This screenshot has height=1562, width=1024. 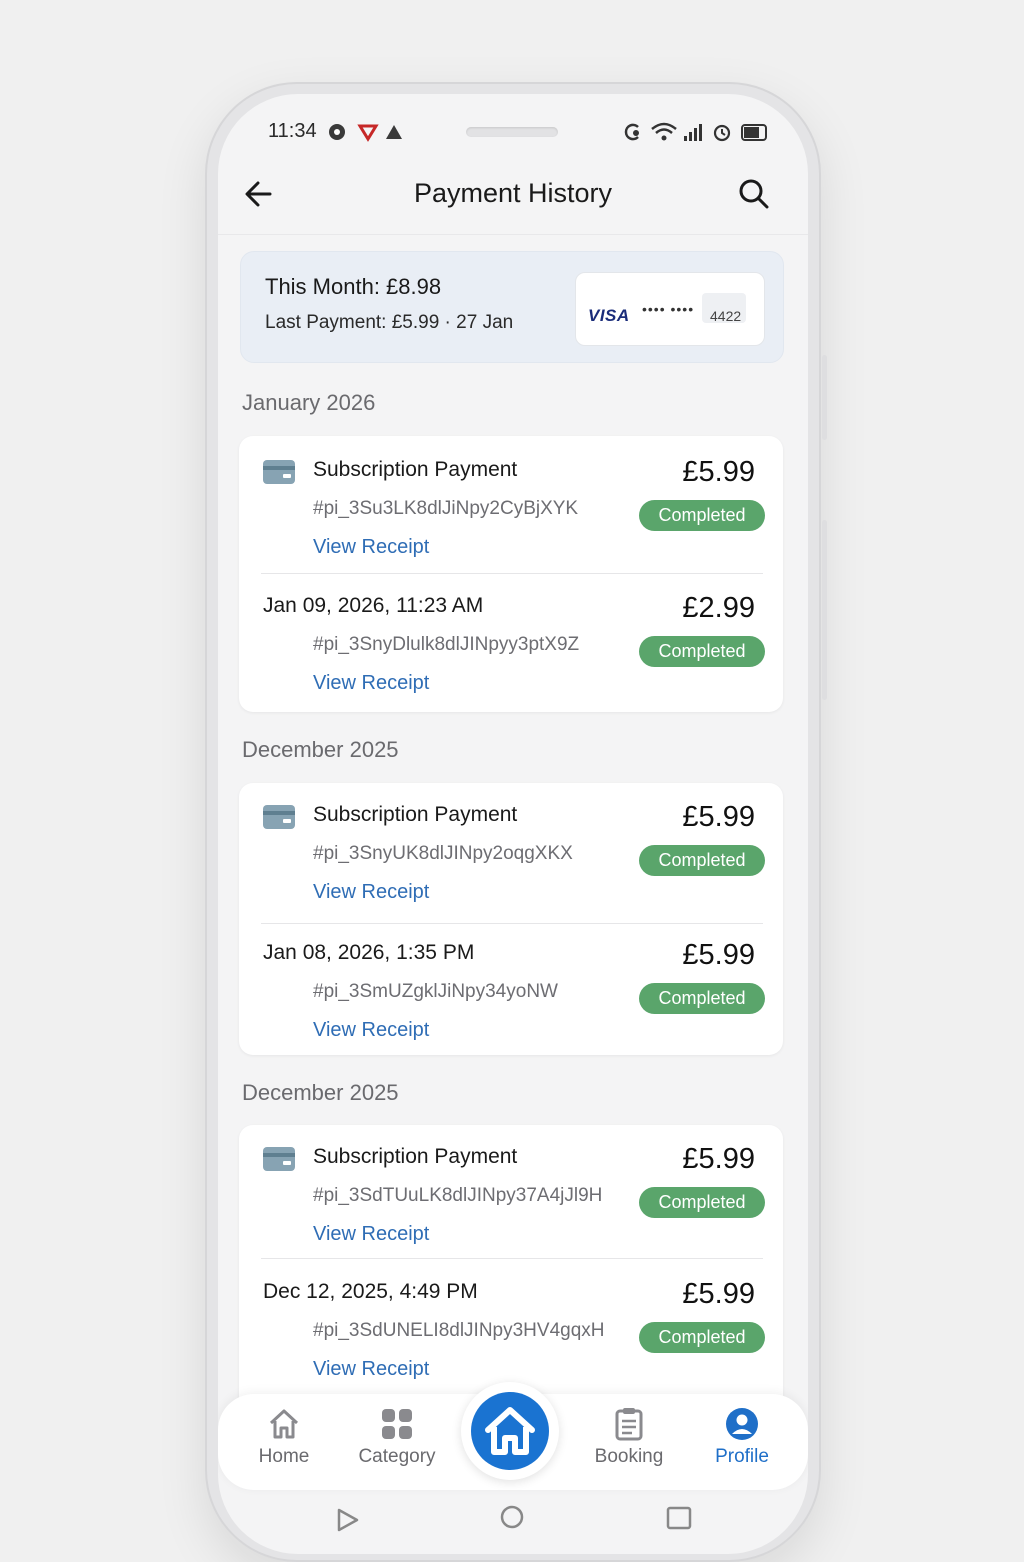 What do you see at coordinates (718, 608) in the screenshot?
I see `transaction-amount: £2.99` at bounding box center [718, 608].